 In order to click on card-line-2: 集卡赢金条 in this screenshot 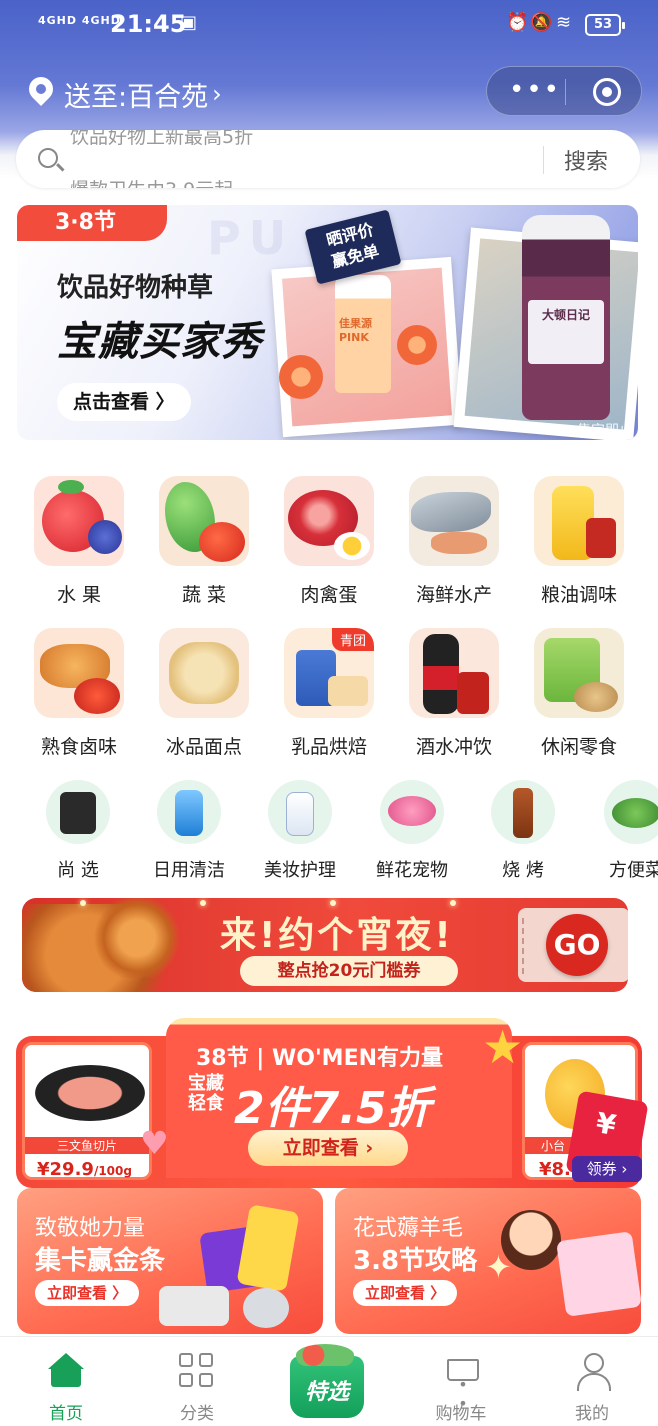, I will do `click(100, 1261)`.